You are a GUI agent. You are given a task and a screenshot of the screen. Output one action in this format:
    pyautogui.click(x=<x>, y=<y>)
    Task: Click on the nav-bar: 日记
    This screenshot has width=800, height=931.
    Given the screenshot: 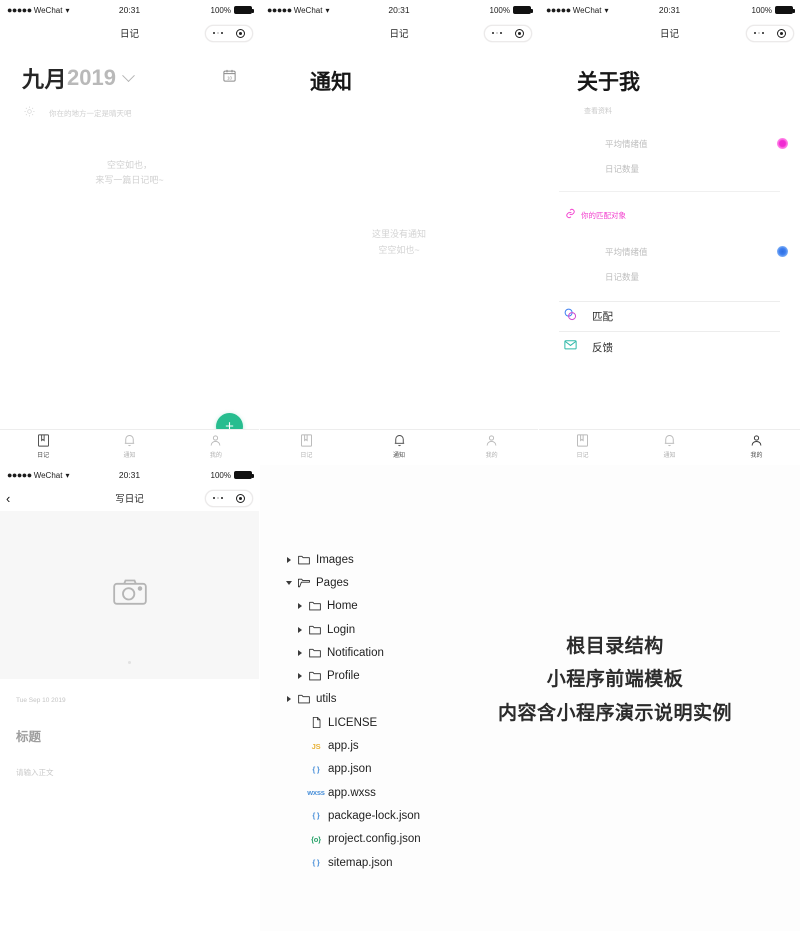 What is the action you would take?
    pyautogui.click(x=129, y=33)
    